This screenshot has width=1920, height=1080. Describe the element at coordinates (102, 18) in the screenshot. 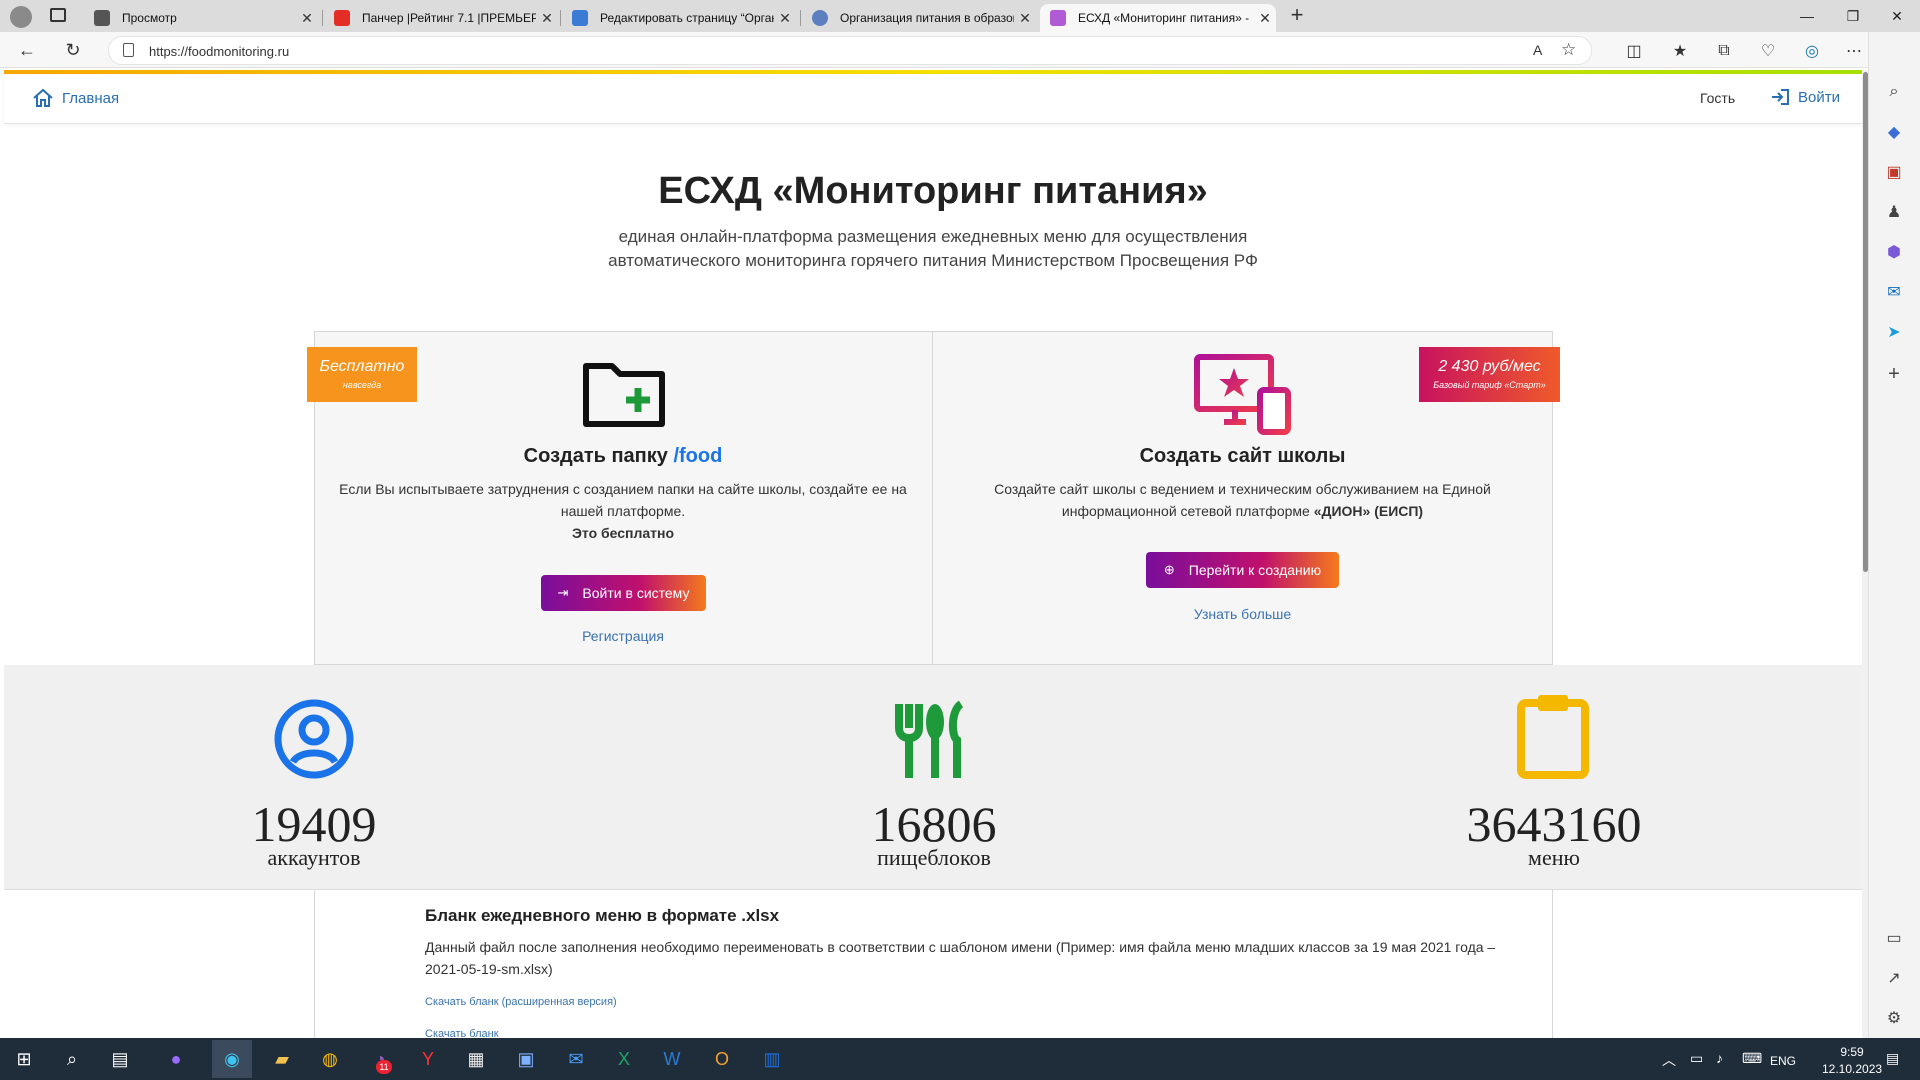

I see `monitor-icon` at that location.